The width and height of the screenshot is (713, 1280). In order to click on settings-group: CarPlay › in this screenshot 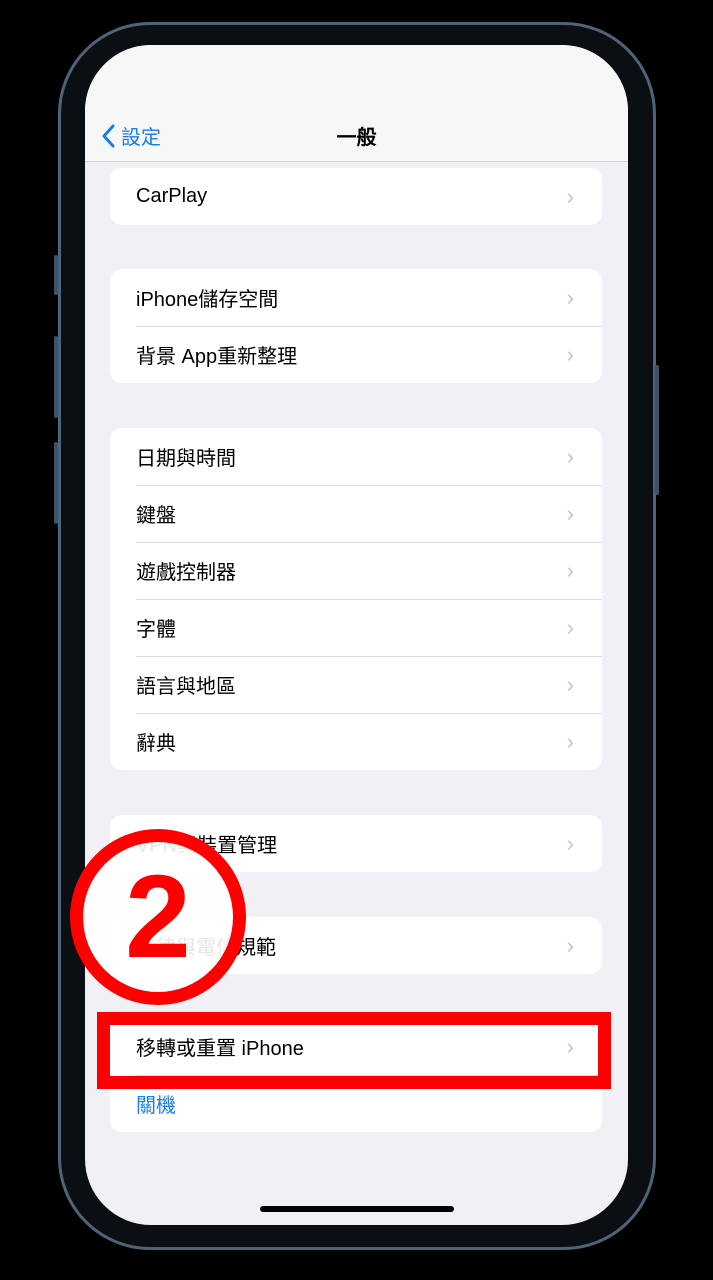, I will do `click(356, 196)`.